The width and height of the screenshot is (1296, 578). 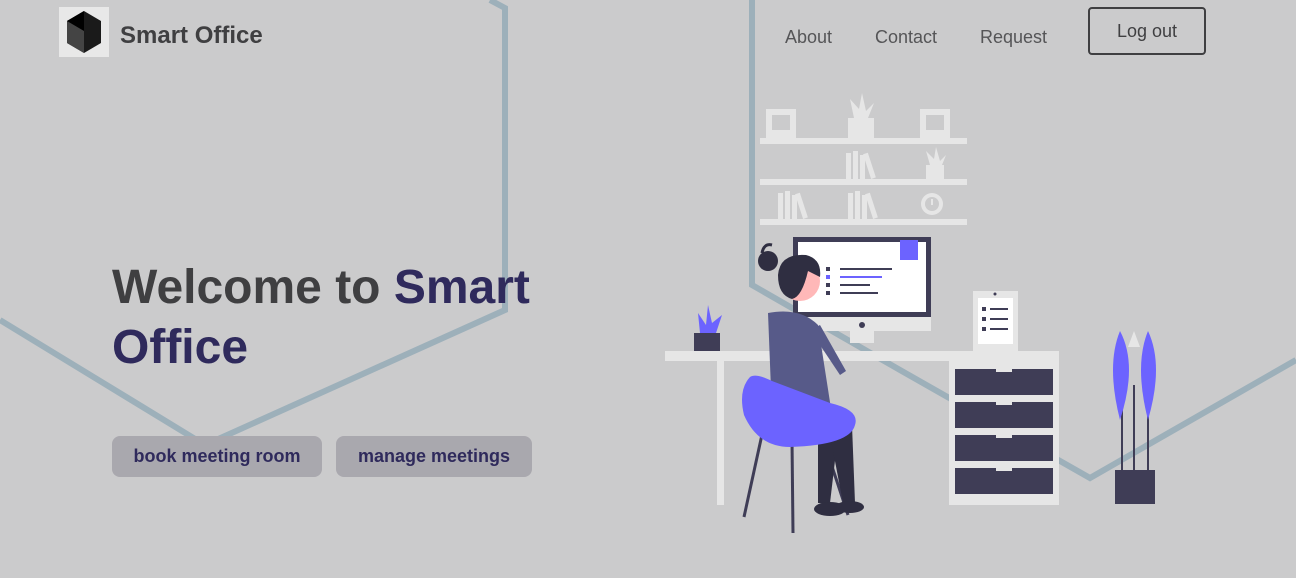 What do you see at coordinates (906, 37) in the screenshot?
I see `nav-contact: Contact` at bounding box center [906, 37].